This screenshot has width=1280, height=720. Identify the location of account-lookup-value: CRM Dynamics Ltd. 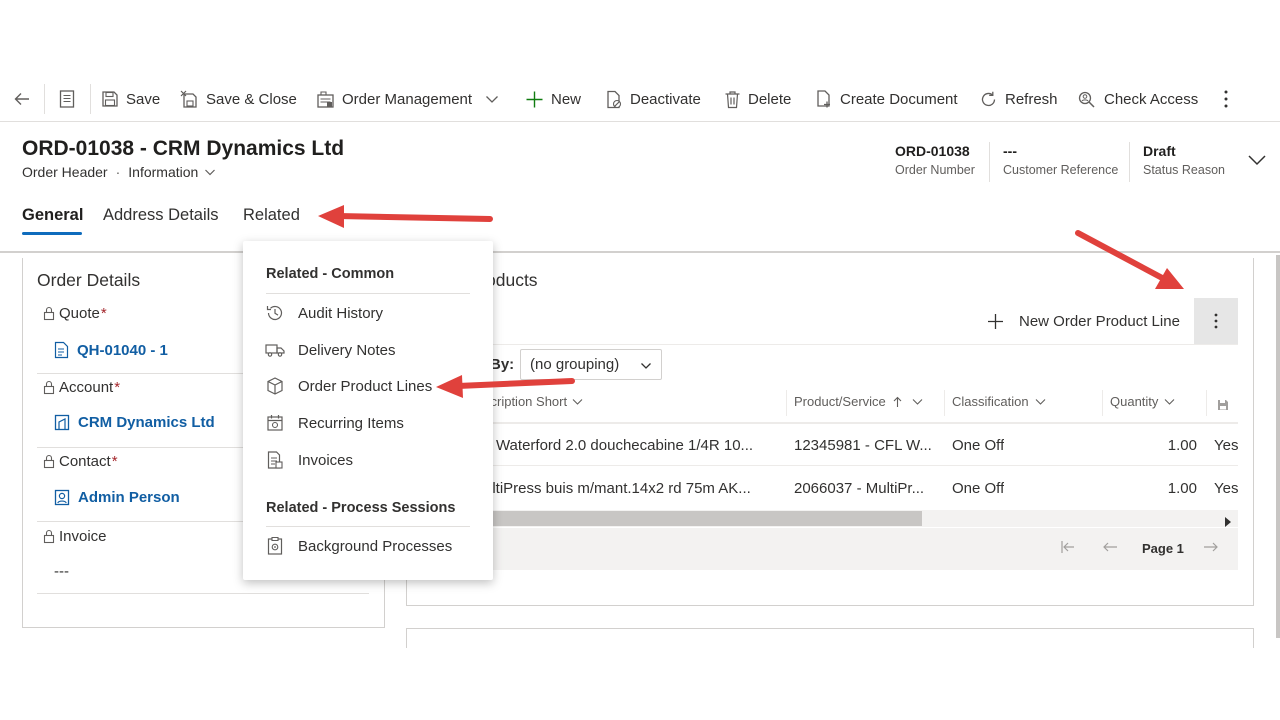
(134, 422).